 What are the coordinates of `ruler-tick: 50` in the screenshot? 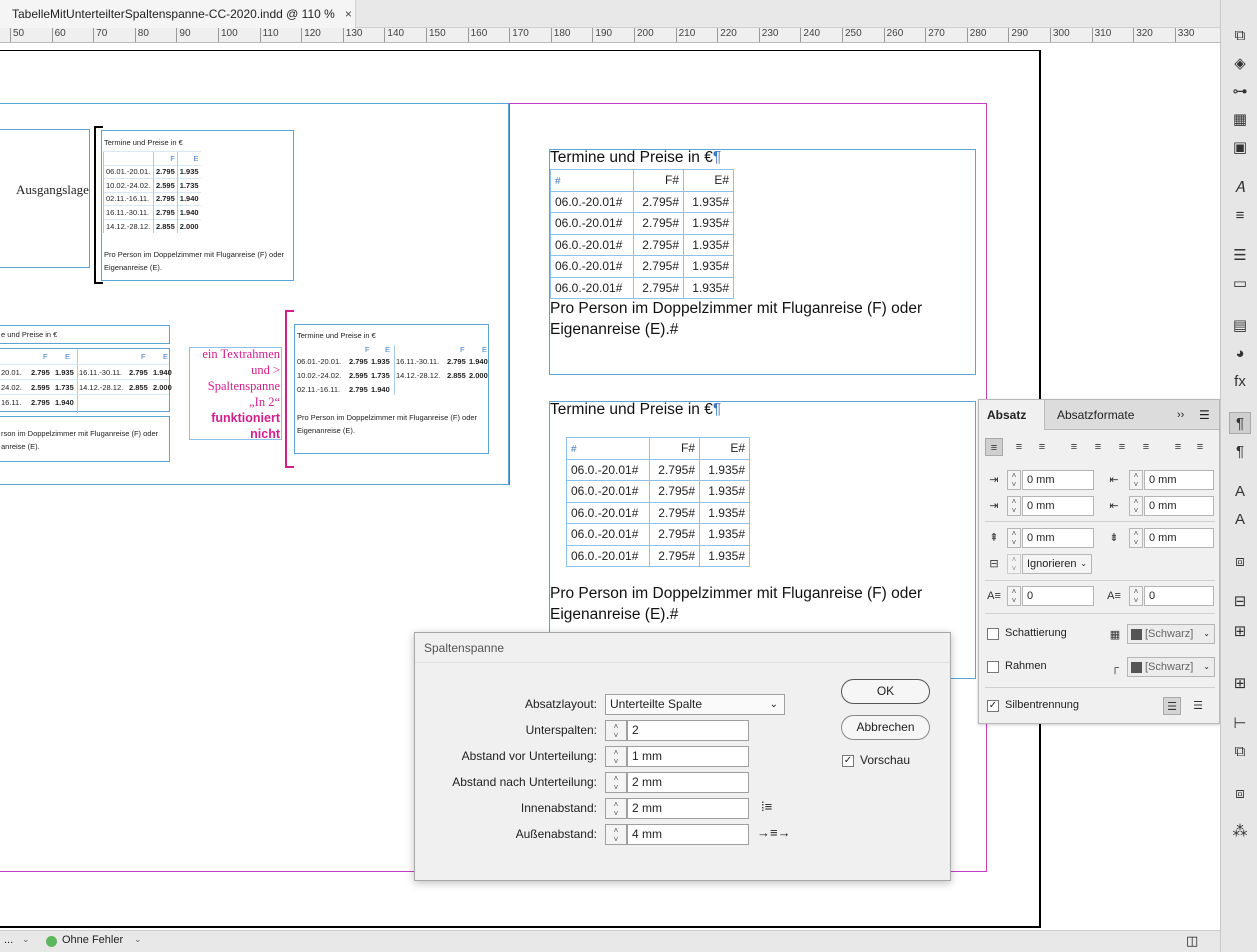 It's located at (17, 35).